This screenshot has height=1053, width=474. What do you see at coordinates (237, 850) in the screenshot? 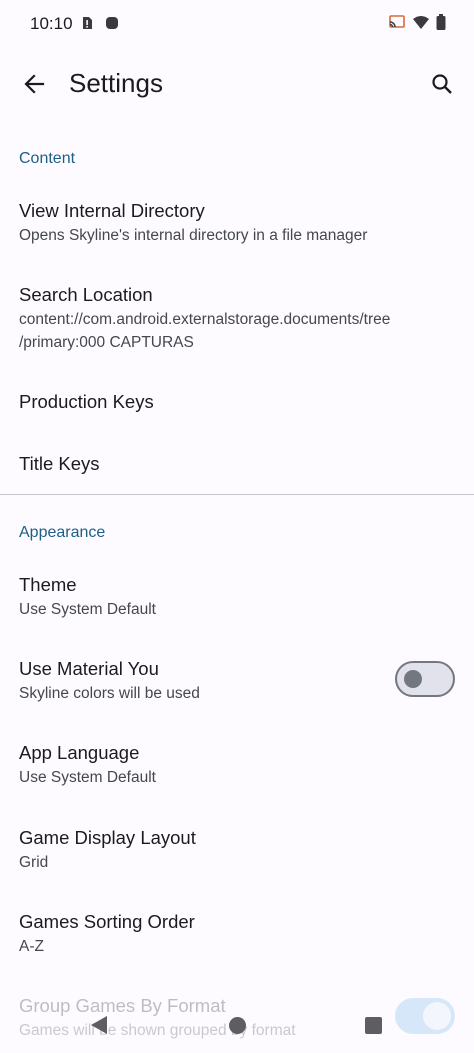
I see `pref-game-display-layout: Game Display Layout Grid` at bounding box center [237, 850].